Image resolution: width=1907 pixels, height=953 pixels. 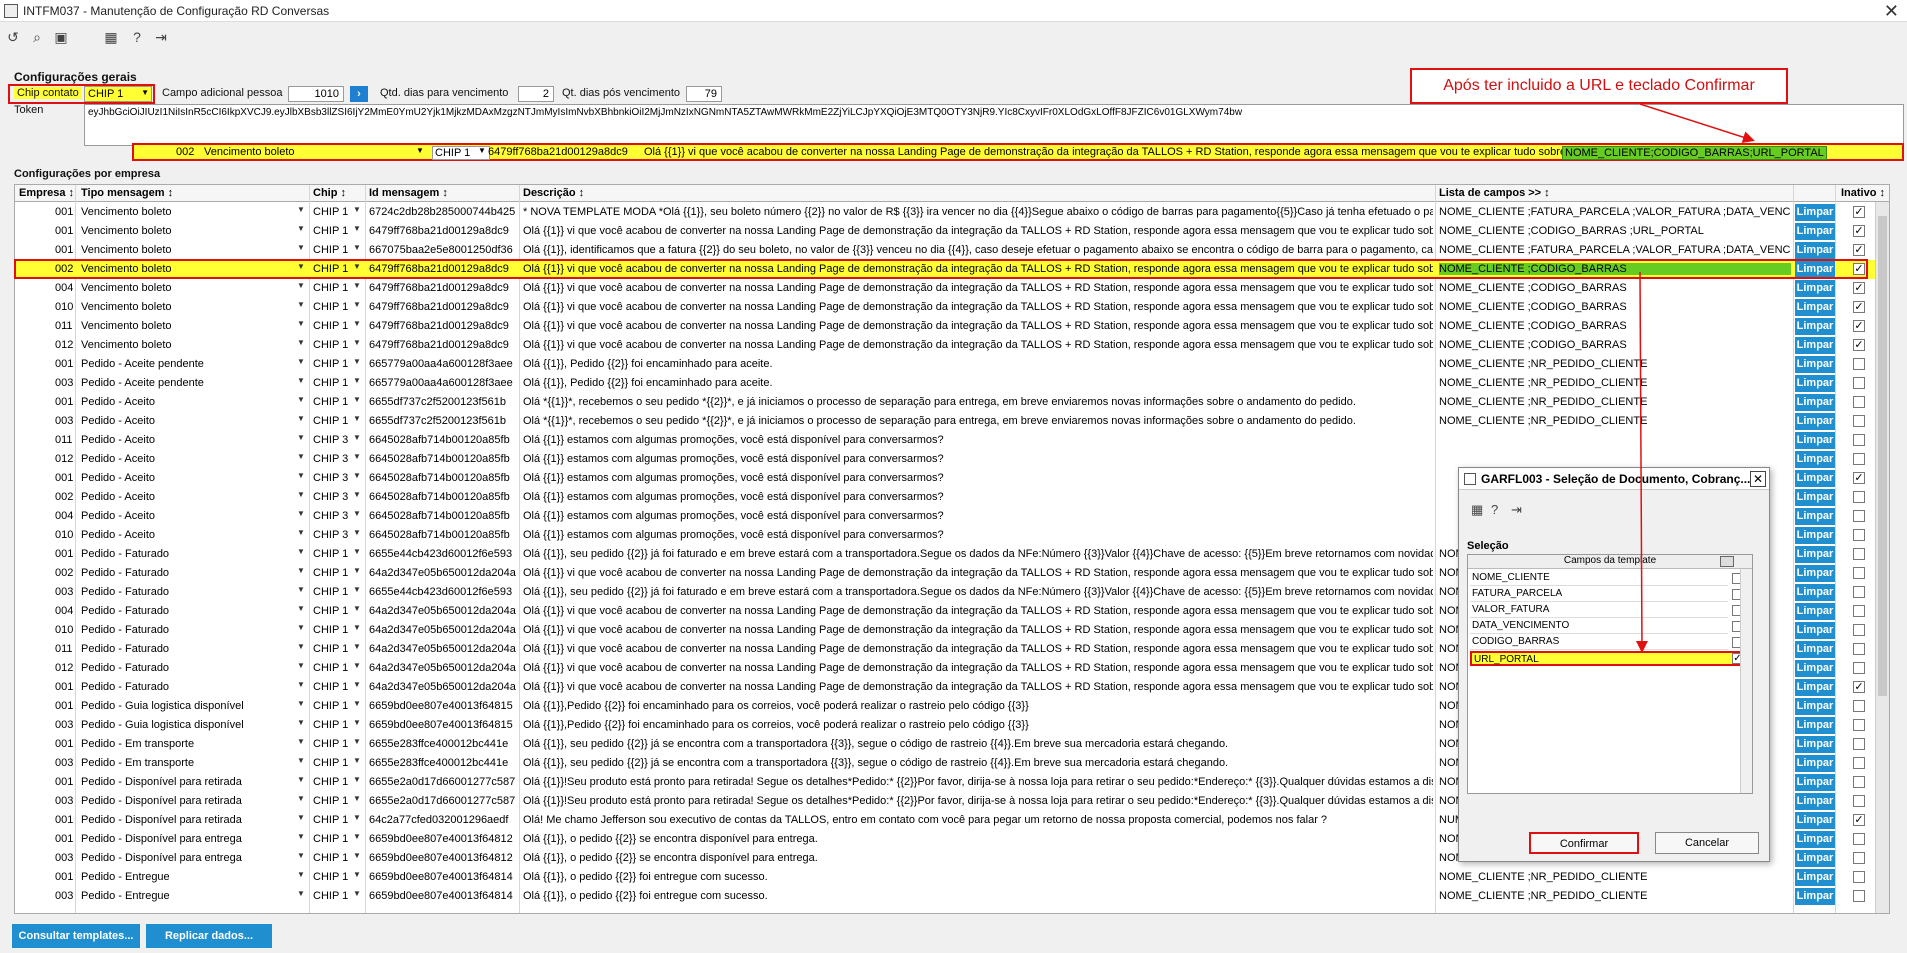 What do you see at coordinates (704, 94) in the screenshot?
I see `qt-pos-input: 79` at bounding box center [704, 94].